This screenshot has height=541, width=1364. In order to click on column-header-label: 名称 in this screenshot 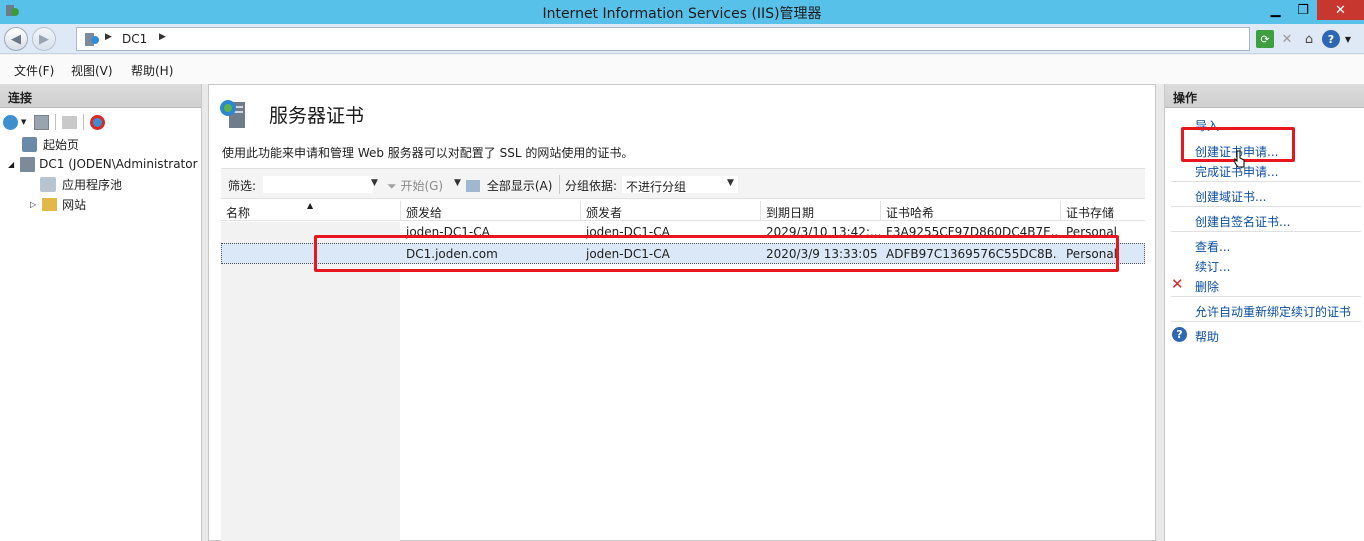, I will do `click(238, 213)`.